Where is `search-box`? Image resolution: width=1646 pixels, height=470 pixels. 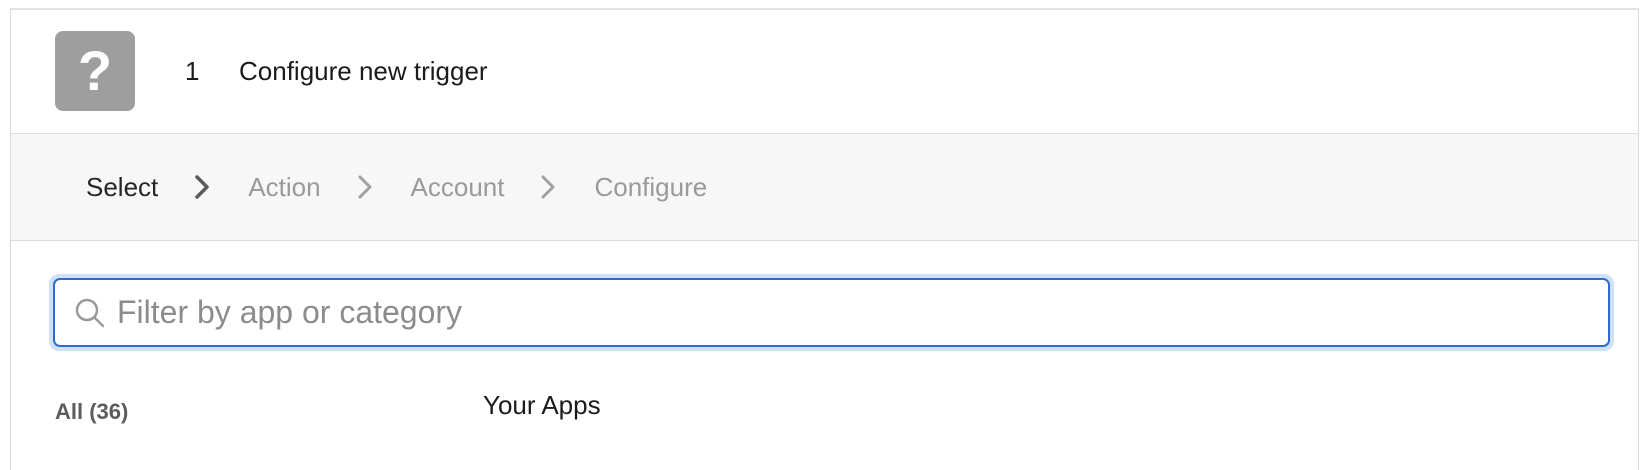 search-box is located at coordinates (831, 312).